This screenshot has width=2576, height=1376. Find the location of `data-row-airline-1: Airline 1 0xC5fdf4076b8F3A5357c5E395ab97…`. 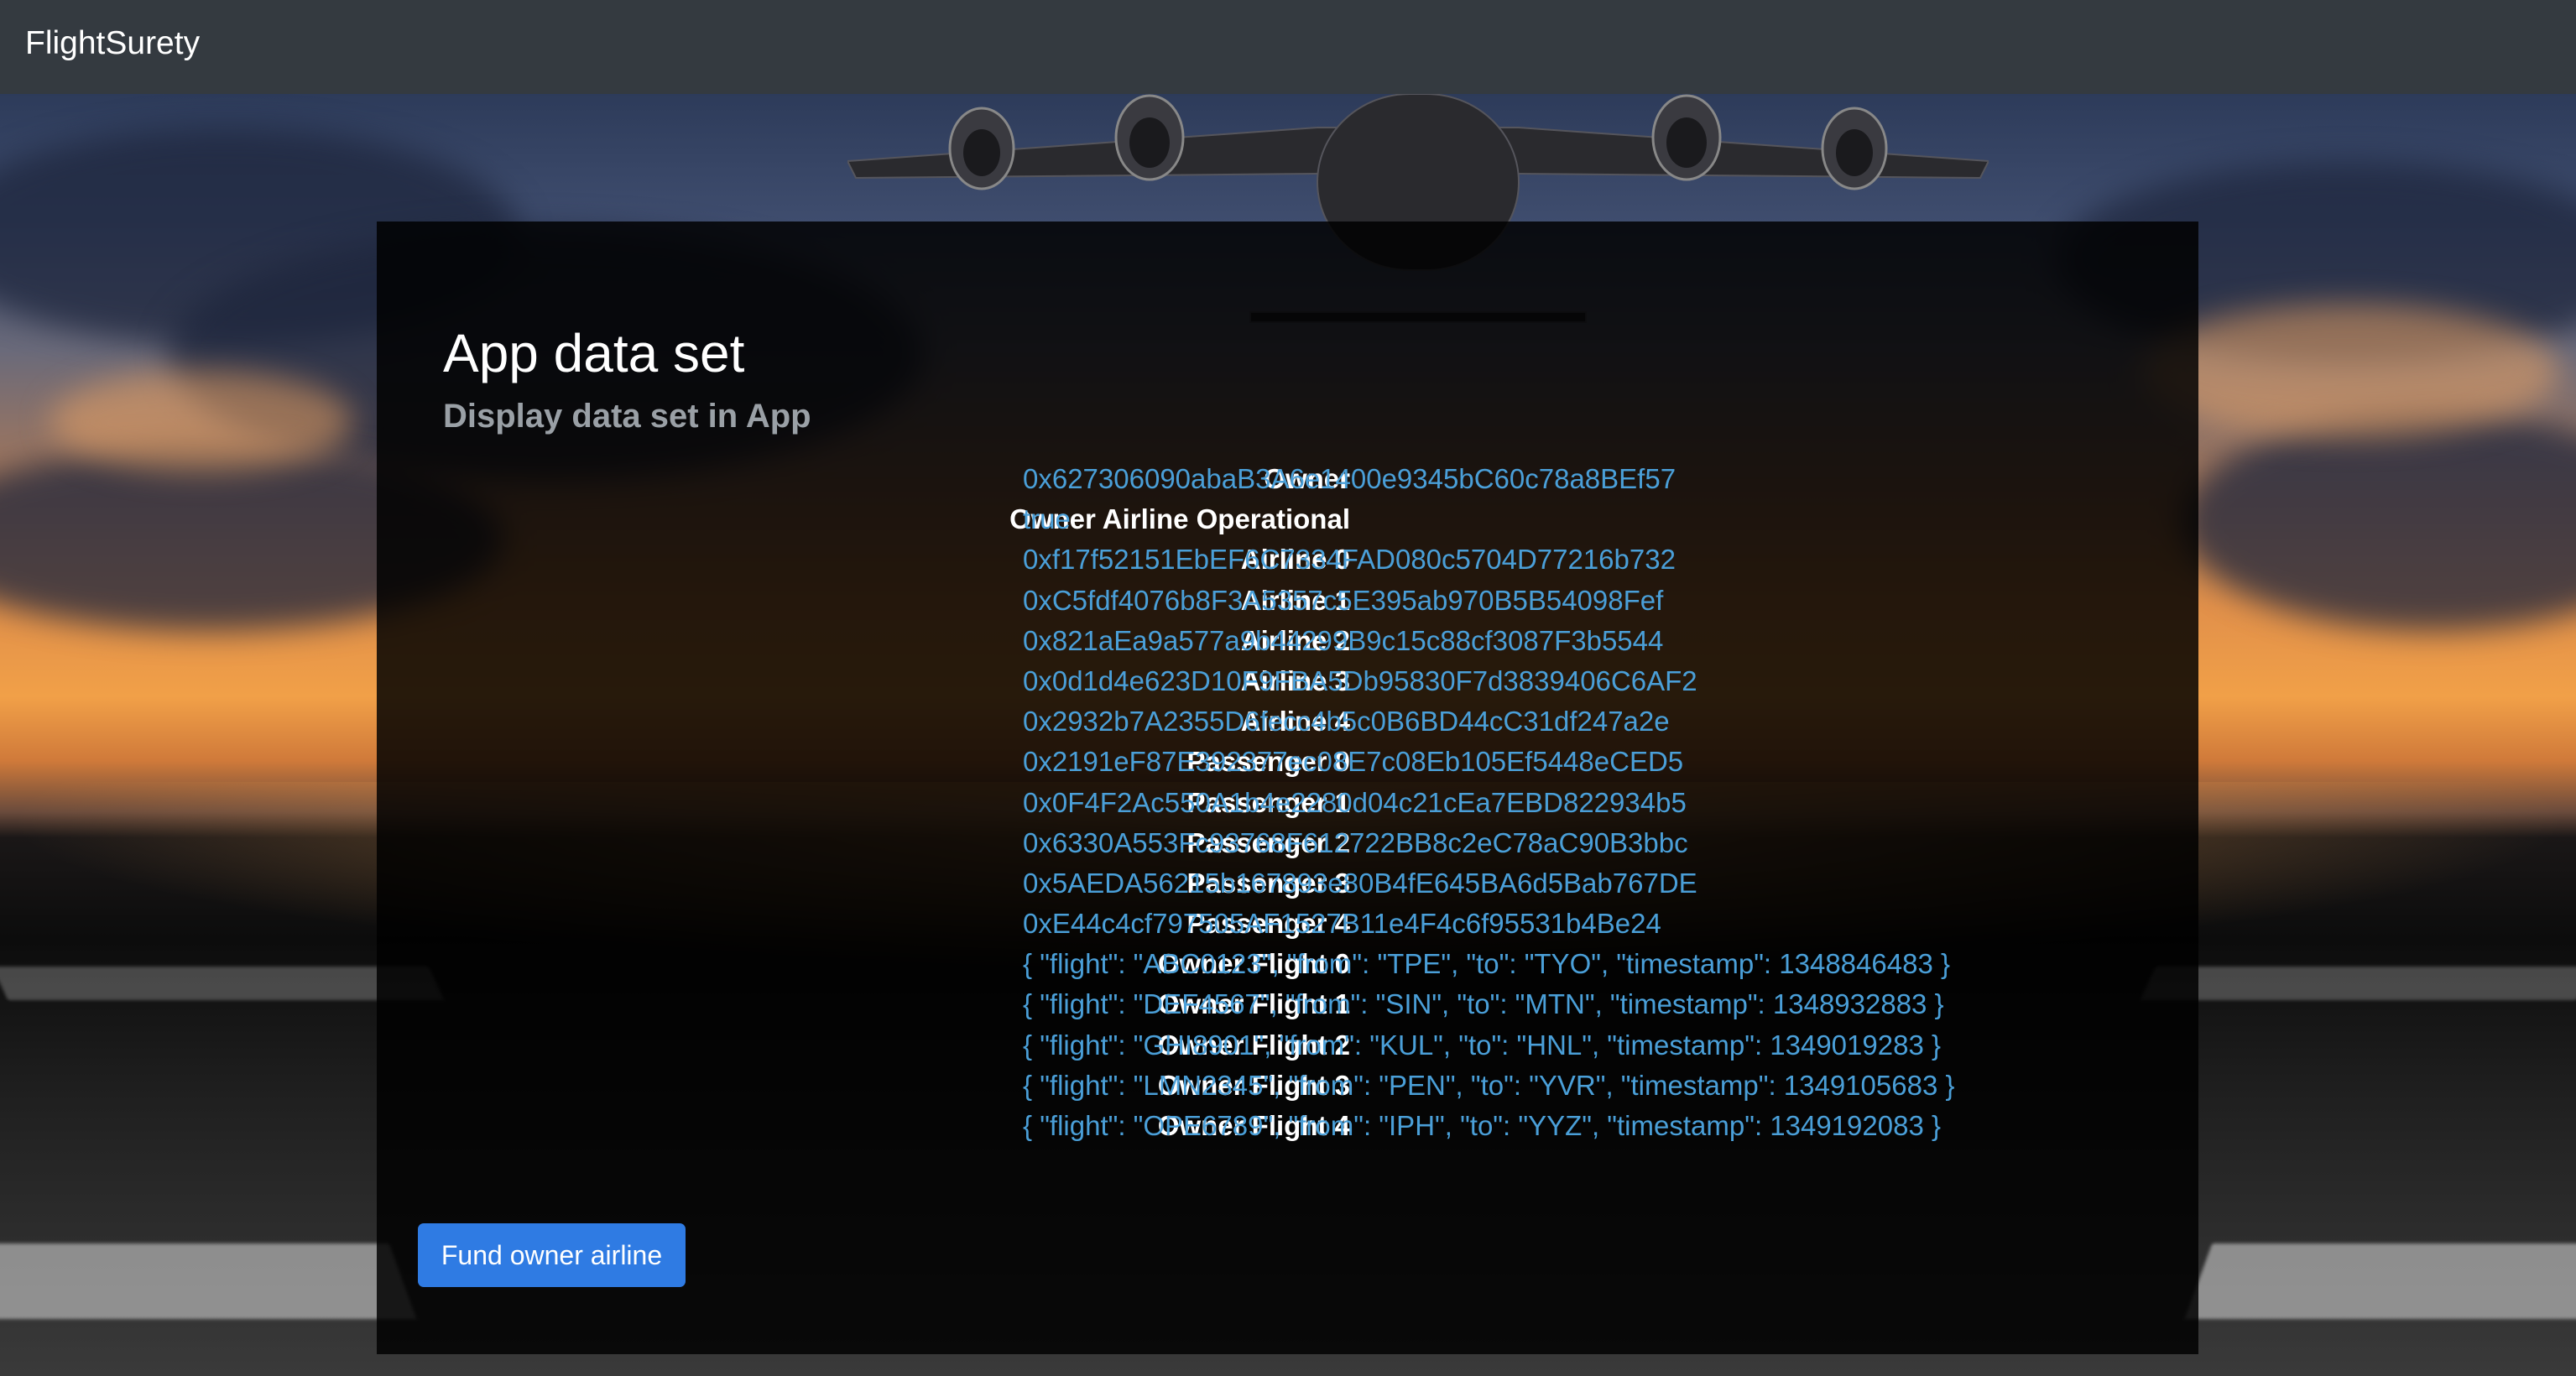

data-row-airline-1: Airline 1 0xC5fdf4076b8F3A5357c5E395ab97… is located at coordinates (1287, 601).